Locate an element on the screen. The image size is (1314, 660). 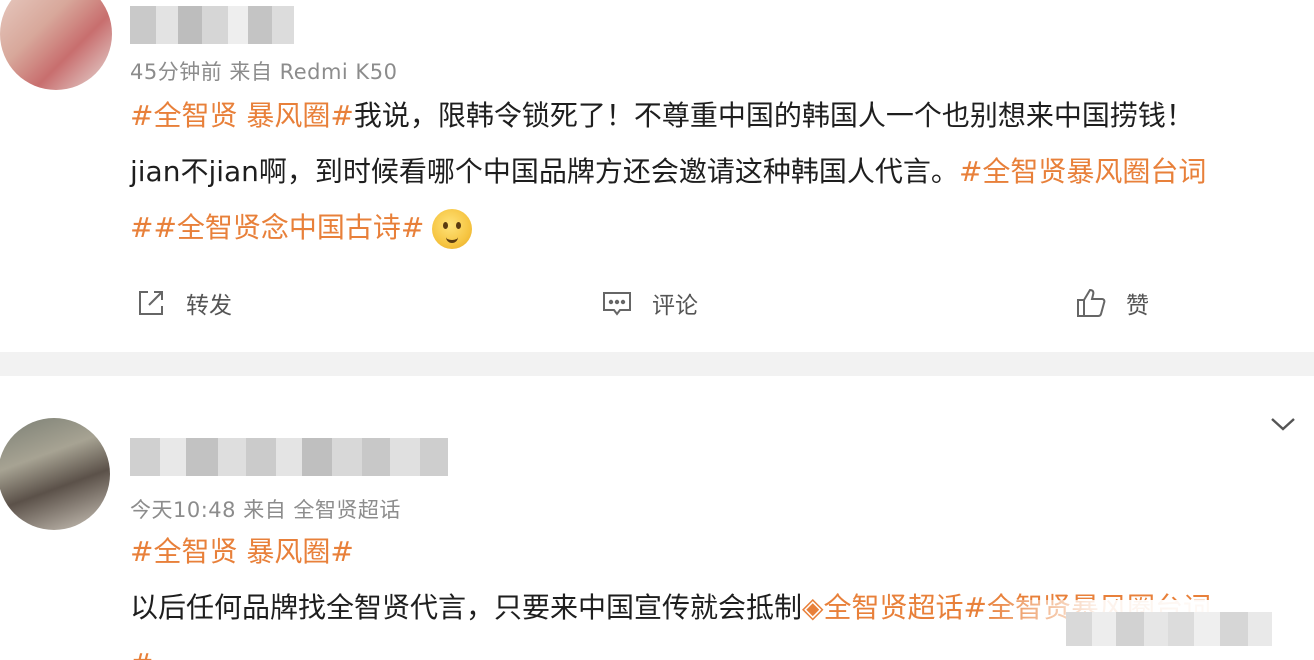
like-label: 赞 is located at coordinates (1137, 306).